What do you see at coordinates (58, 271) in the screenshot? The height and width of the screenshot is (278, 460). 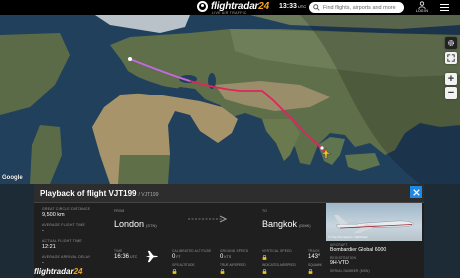 I see `footer-logo: flightradar24` at bounding box center [58, 271].